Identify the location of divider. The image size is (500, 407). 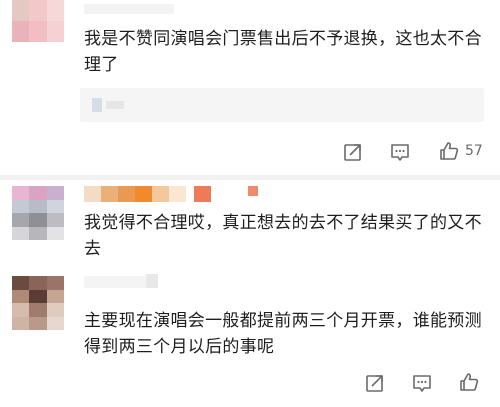
(250, 177).